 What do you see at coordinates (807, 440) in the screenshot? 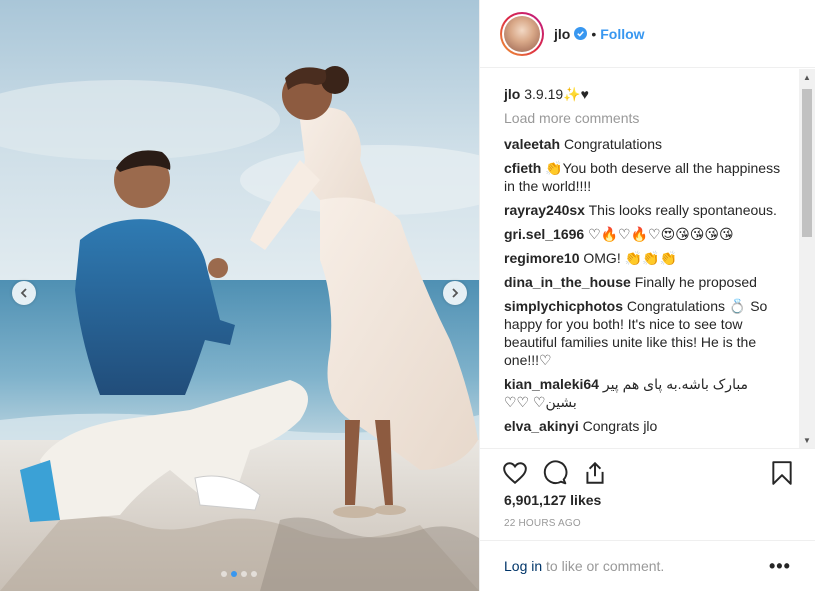
I see `scroll-down-arrow-icon: ▼` at bounding box center [807, 440].